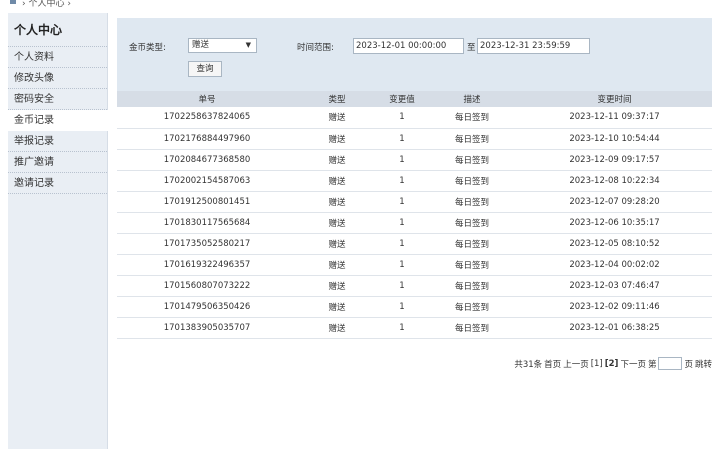 This screenshot has width=720, height=449. What do you see at coordinates (207, 118) in the screenshot?
I see `cell-order-no: 1702258637824065` at bounding box center [207, 118].